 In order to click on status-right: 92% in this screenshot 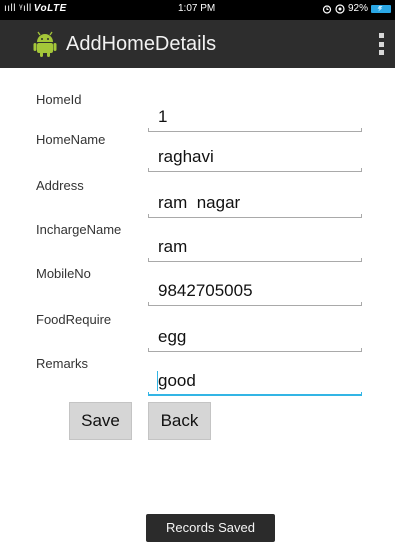, I will do `click(356, 8)`.